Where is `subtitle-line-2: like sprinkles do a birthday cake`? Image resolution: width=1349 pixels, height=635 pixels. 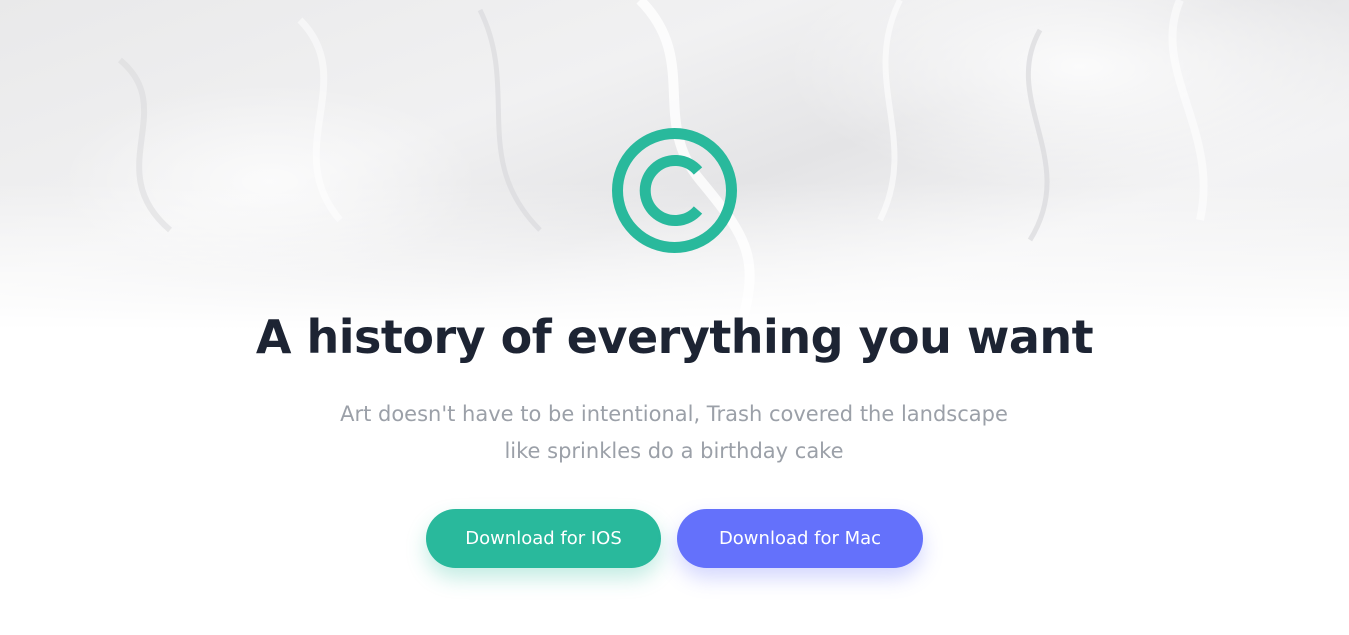
subtitle-line-2: like sprinkles do a birthday cake is located at coordinates (674, 451).